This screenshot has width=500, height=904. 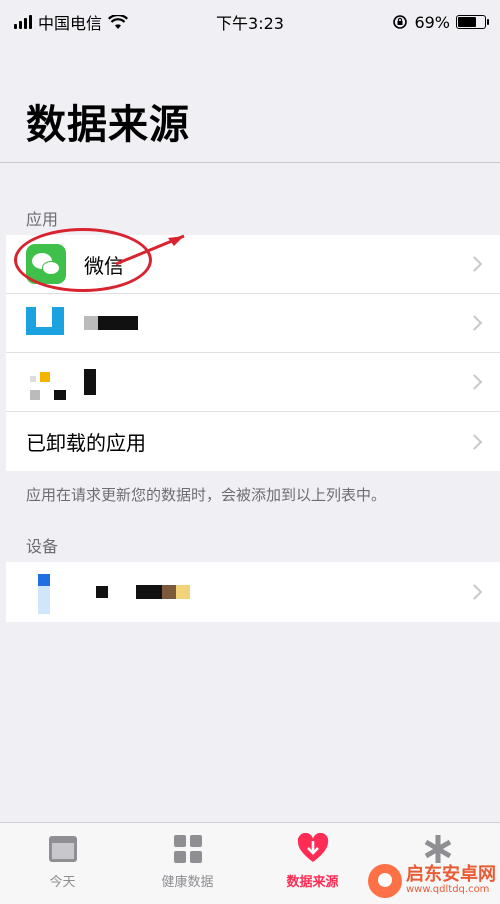 What do you see at coordinates (23, 22) in the screenshot?
I see `cellular-signal-icon` at bounding box center [23, 22].